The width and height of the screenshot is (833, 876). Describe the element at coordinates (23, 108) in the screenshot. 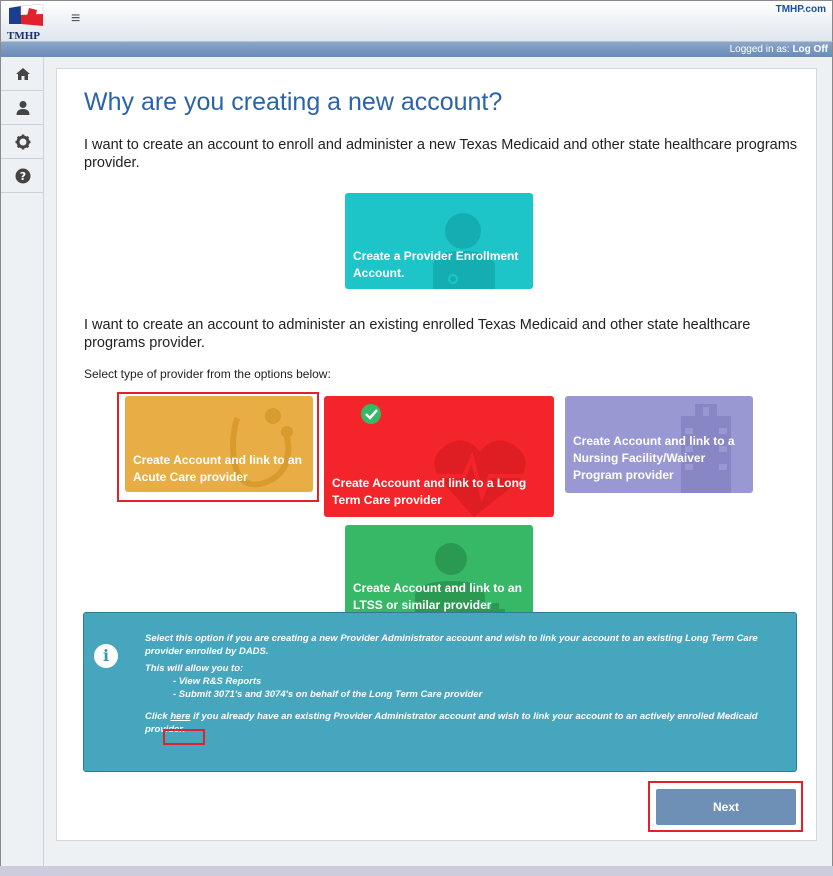

I see `user-icon` at that location.